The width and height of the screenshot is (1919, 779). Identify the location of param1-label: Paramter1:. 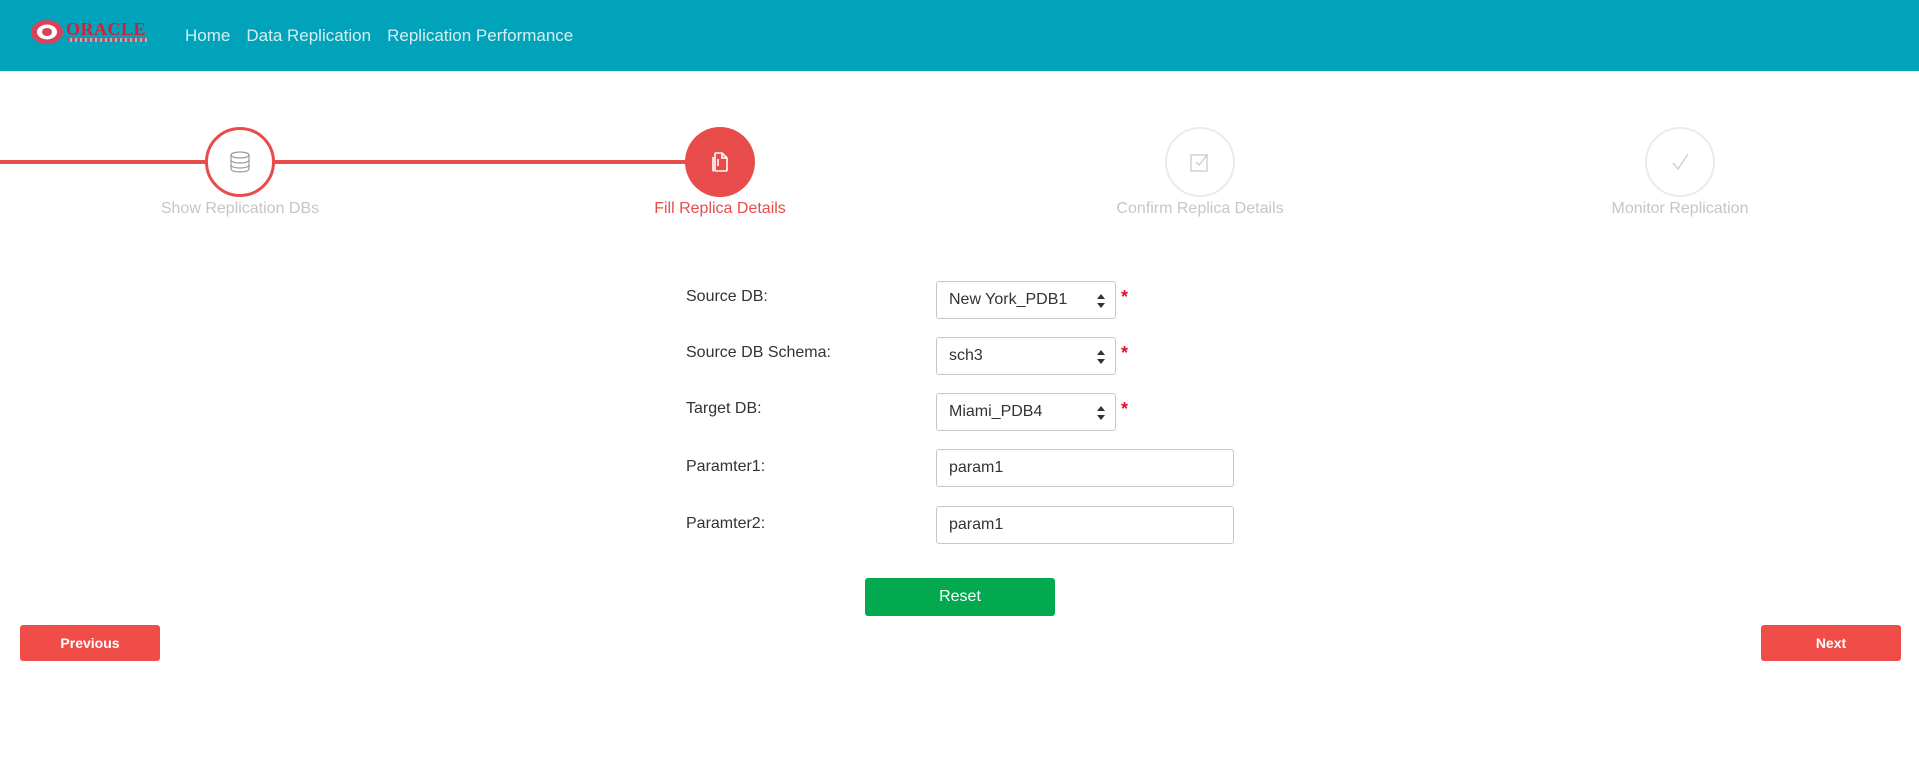
(726, 466).